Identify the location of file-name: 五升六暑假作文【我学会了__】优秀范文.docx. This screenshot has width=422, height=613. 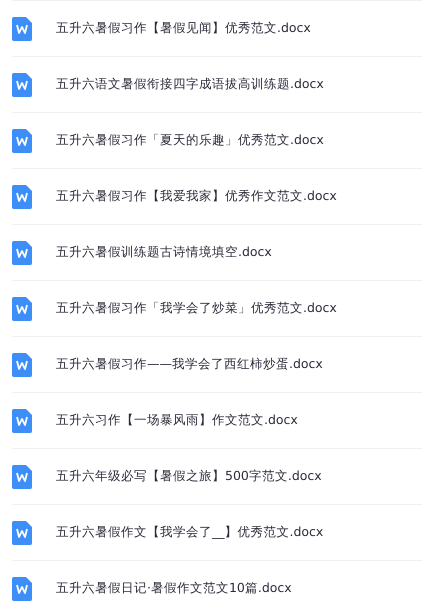
(190, 532).